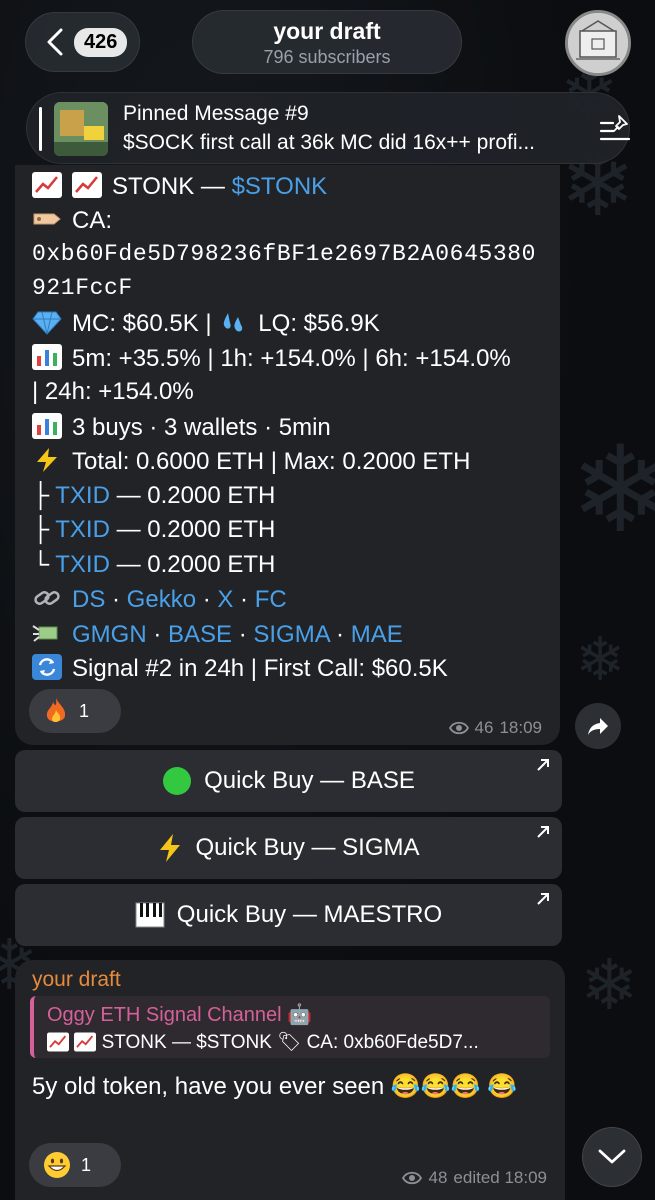  I want to click on message-meta: 48 edited 18:09, so click(474, 1178).